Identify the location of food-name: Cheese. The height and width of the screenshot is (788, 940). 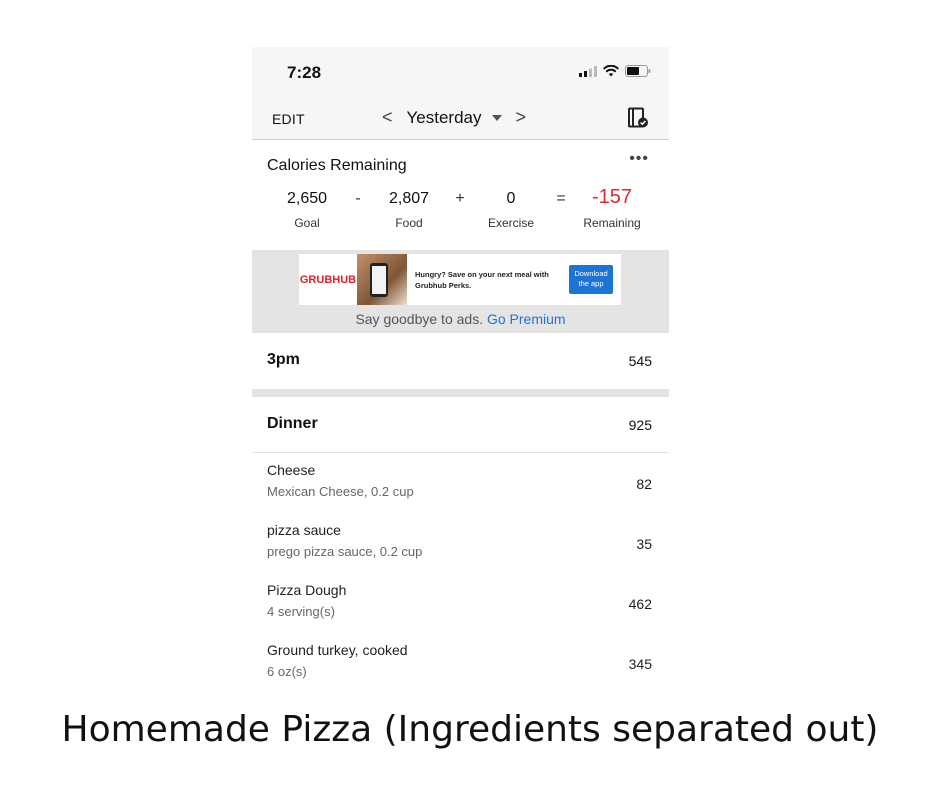
(291, 470).